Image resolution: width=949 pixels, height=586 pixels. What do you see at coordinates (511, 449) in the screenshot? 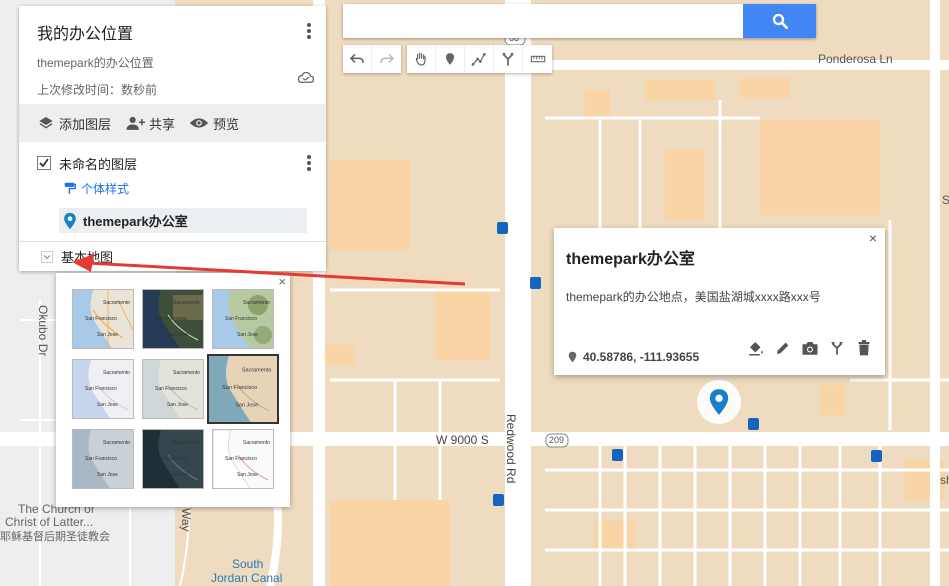
I see `map-label-redwood-rd: Redwood Rd` at bounding box center [511, 449].